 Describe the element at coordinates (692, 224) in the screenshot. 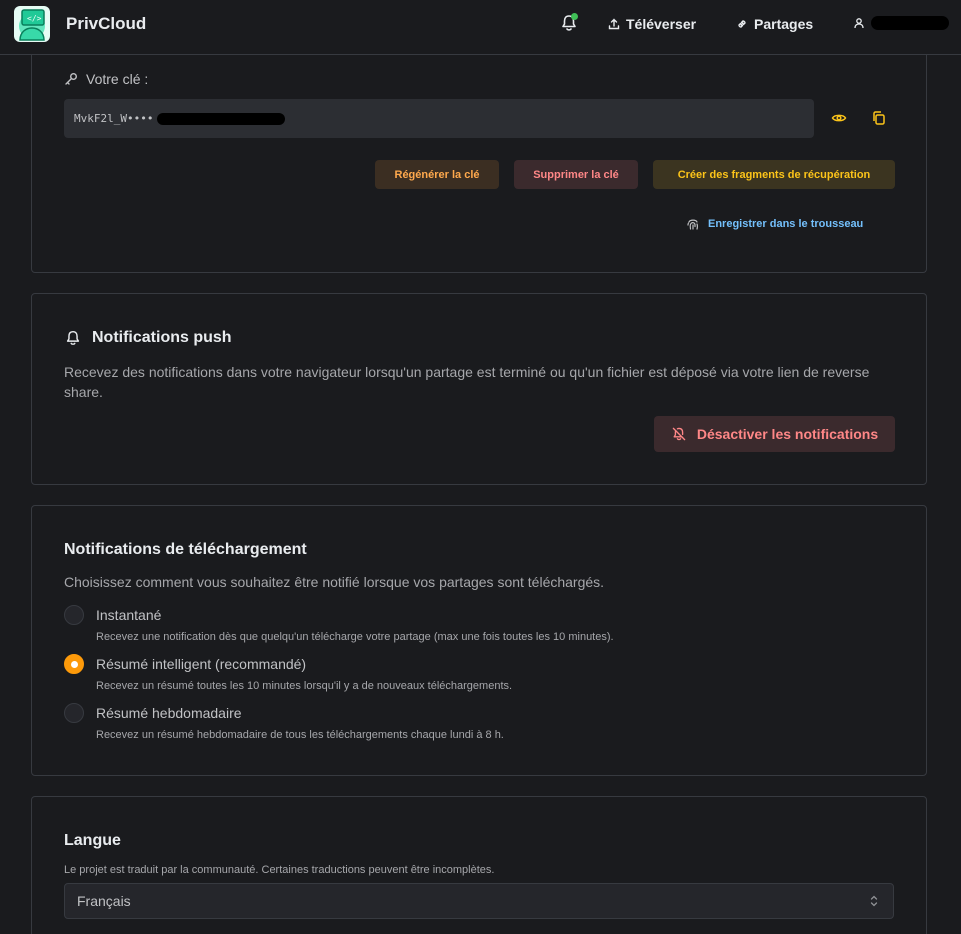

I see `fingerprint-icon` at that location.